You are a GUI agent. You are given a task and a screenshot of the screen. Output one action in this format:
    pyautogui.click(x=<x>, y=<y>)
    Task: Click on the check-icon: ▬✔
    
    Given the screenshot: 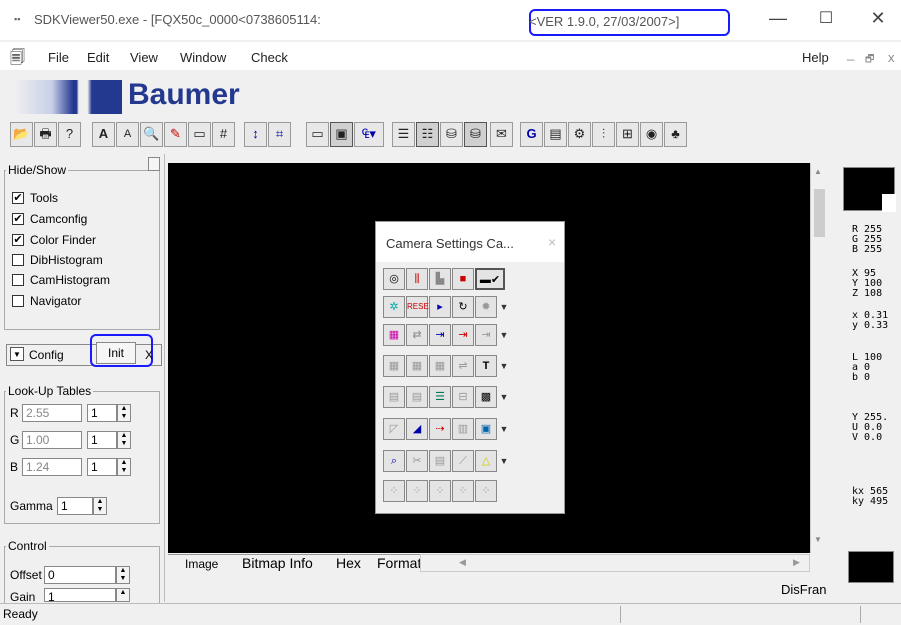 What is the action you would take?
    pyautogui.click(x=490, y=279)
    